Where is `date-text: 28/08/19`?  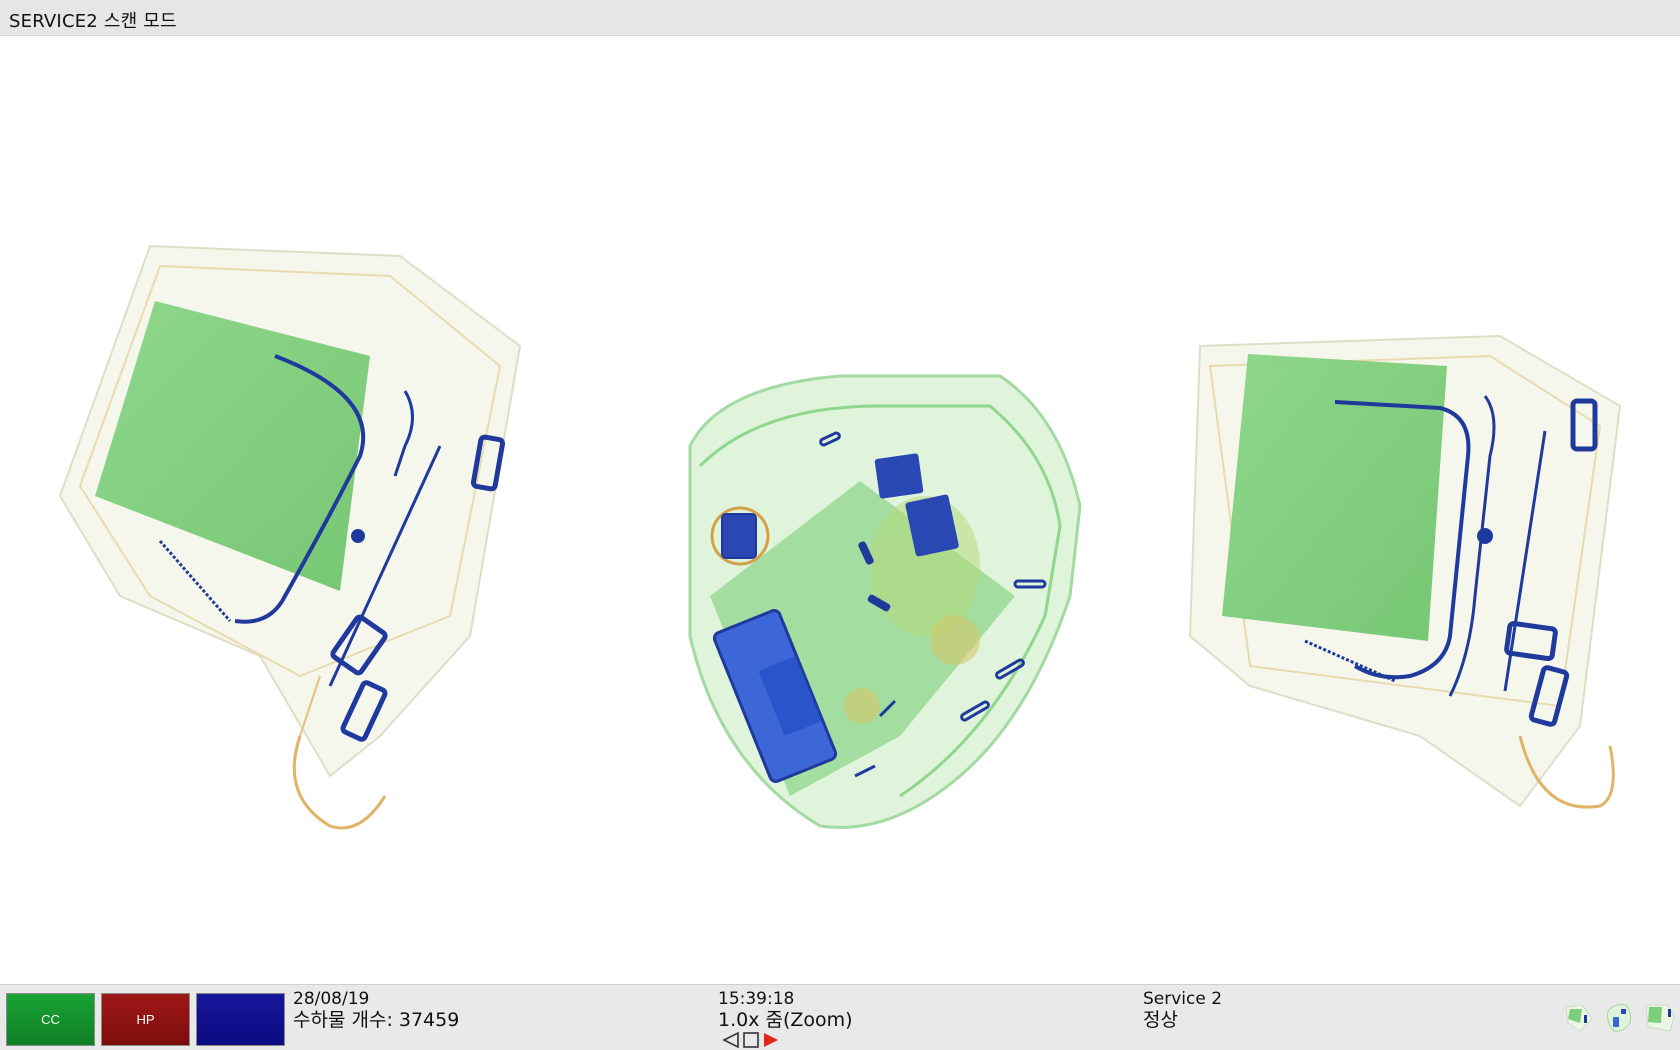 date-text: 28/08/19 is located at coordinates (331, 999).